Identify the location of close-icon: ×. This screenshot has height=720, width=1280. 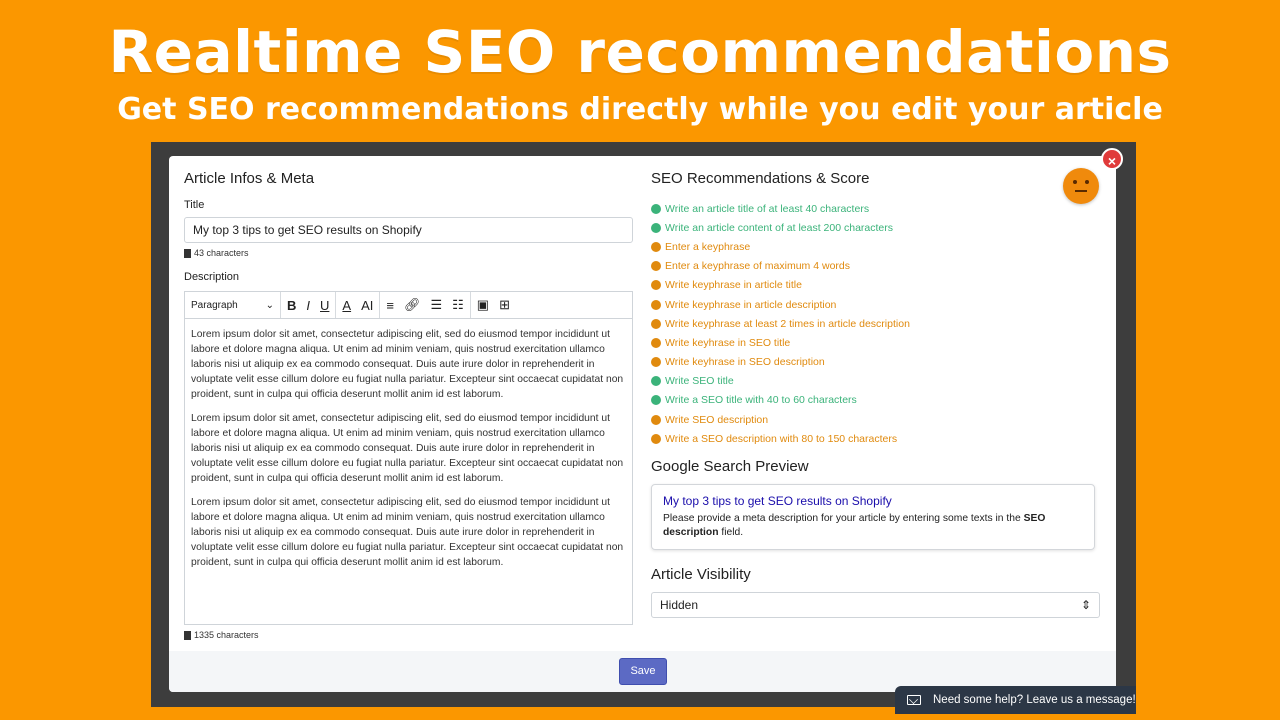
(1112, 159).